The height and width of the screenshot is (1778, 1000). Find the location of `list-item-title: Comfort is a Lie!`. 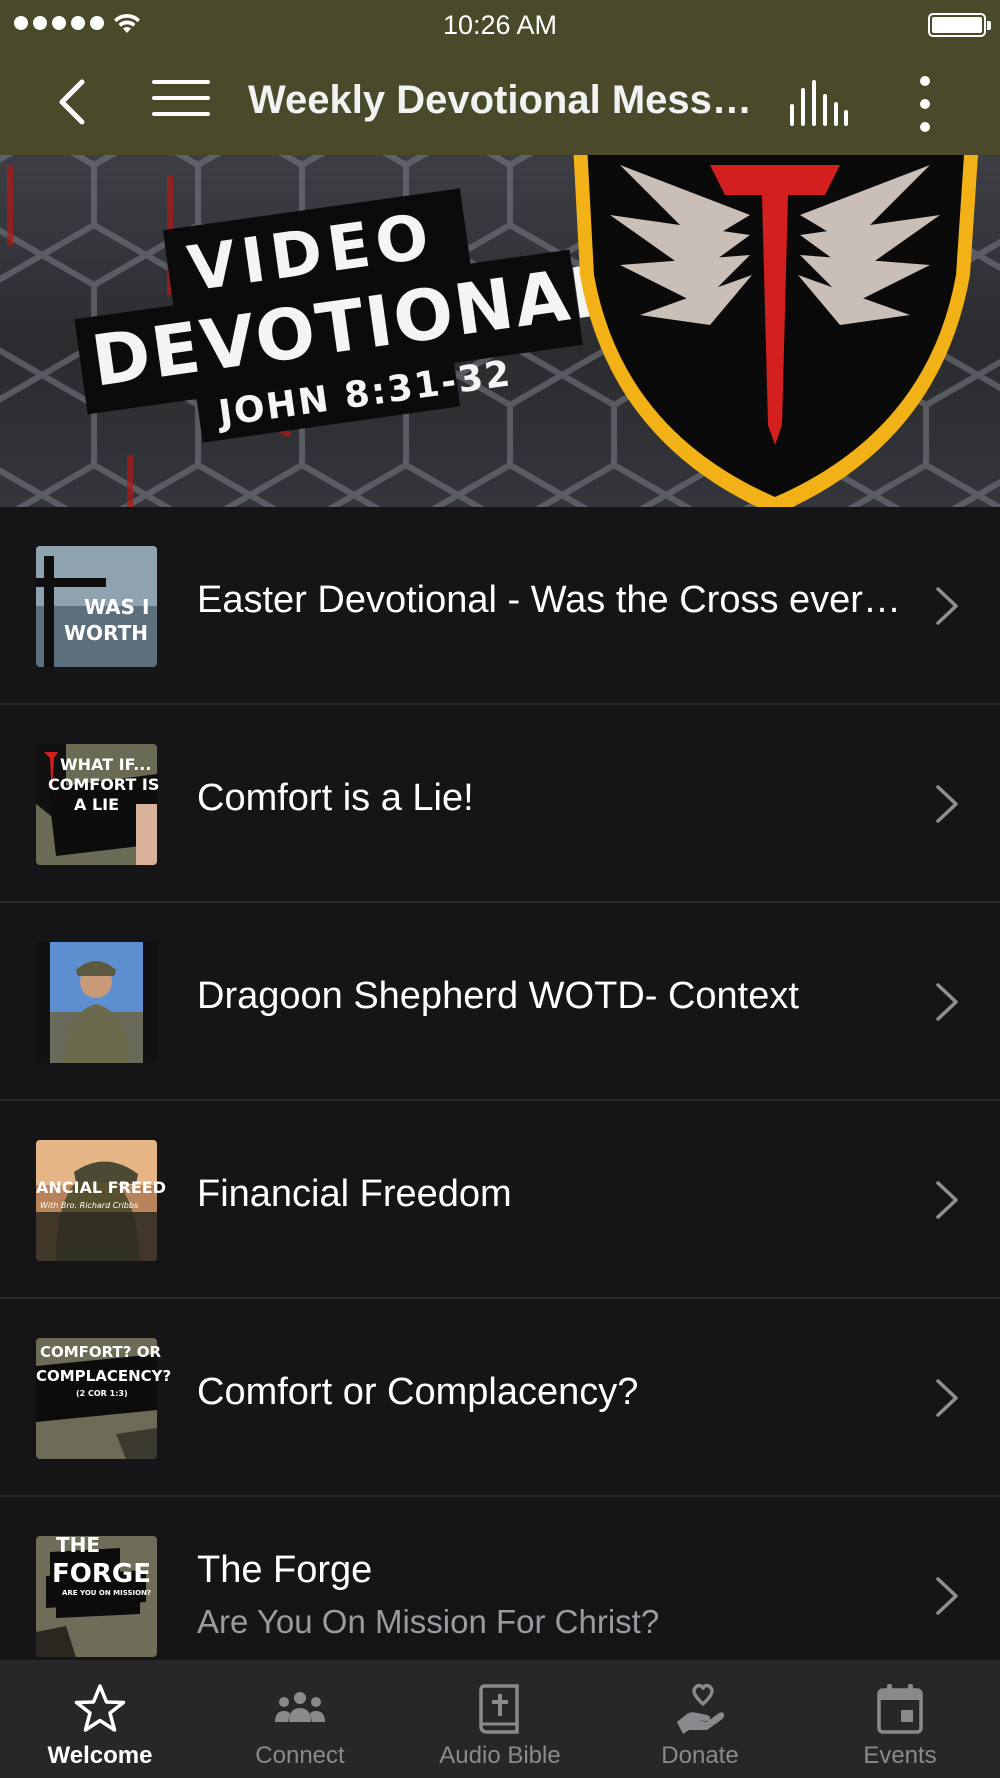

list-item-title: Comfort is a Lie! is located at coordinates (335, 798).